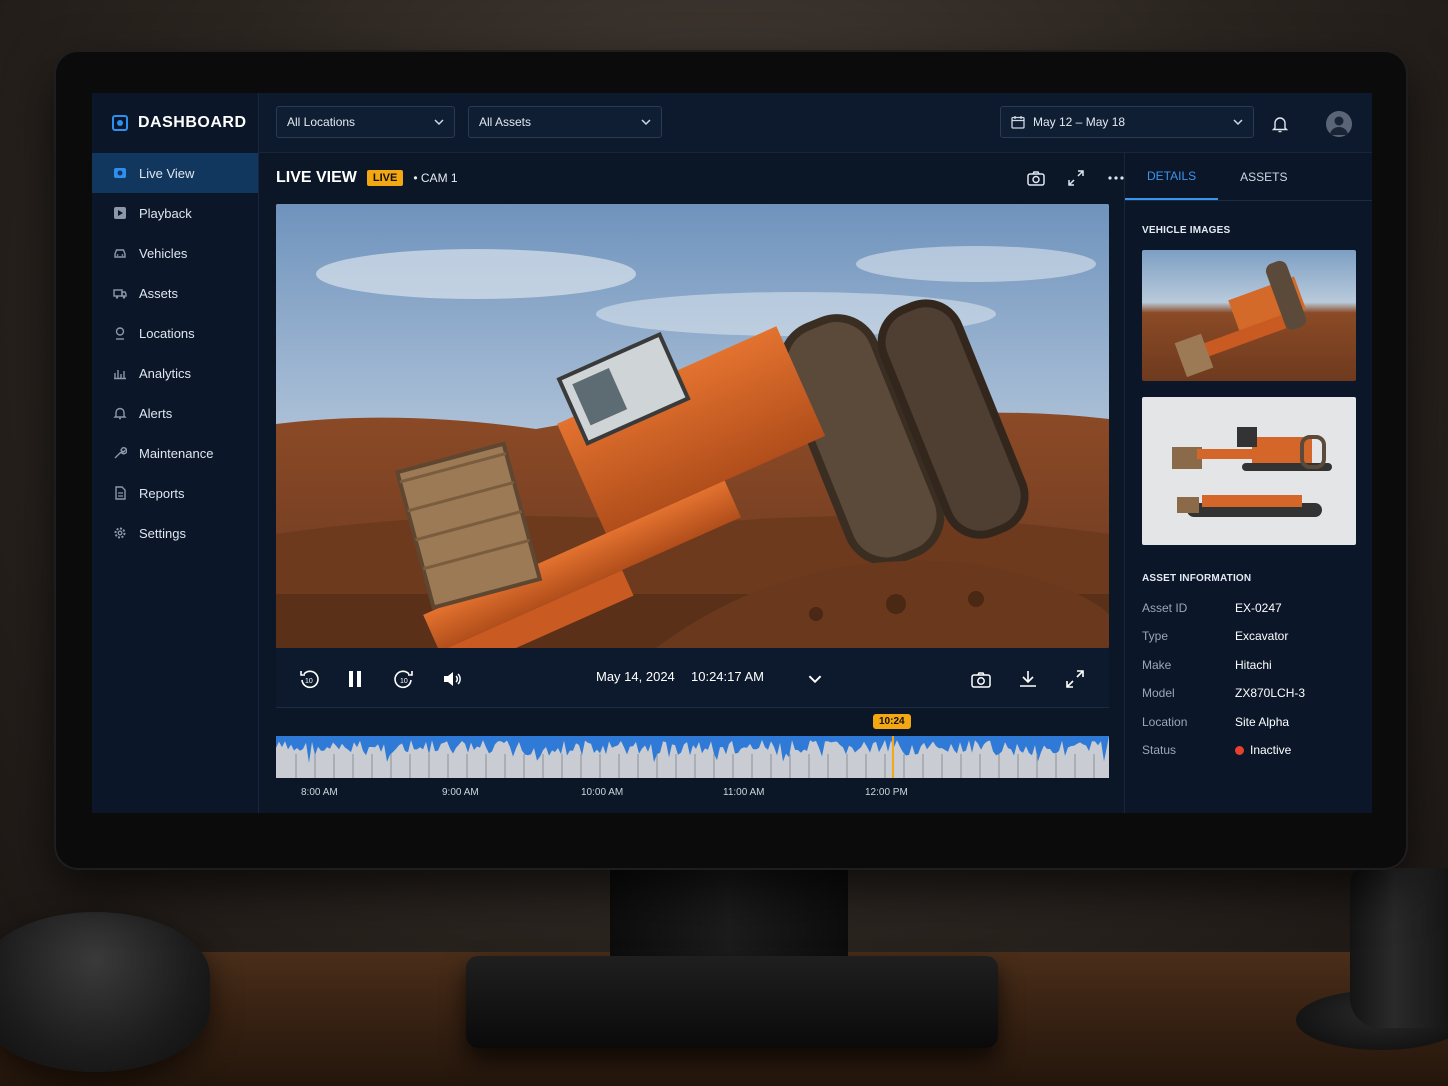 The image size is (1448, 1086). What do you see at coordinates (120, 293) in the screenshot?
I see `truck-icon` at bounding box center [120, 293].